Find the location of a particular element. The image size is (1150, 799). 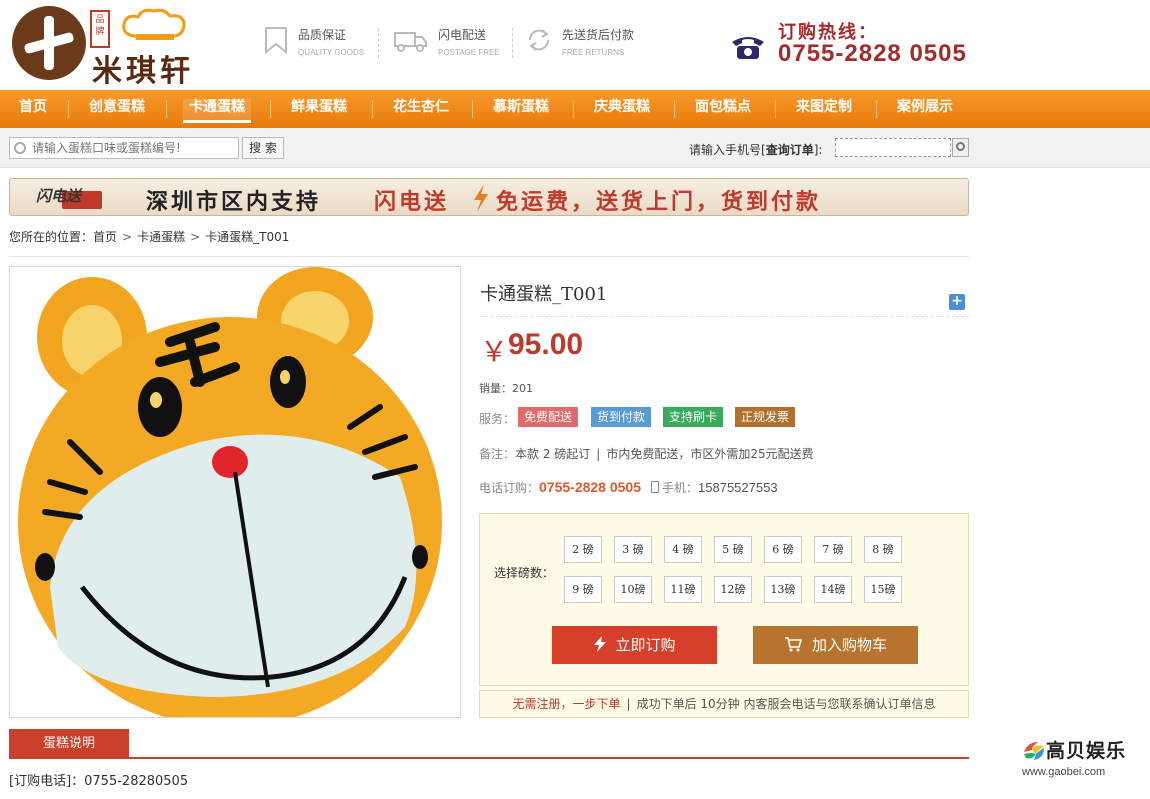

nav-item-label: 来图定制 is located at coordinates (824, 107).